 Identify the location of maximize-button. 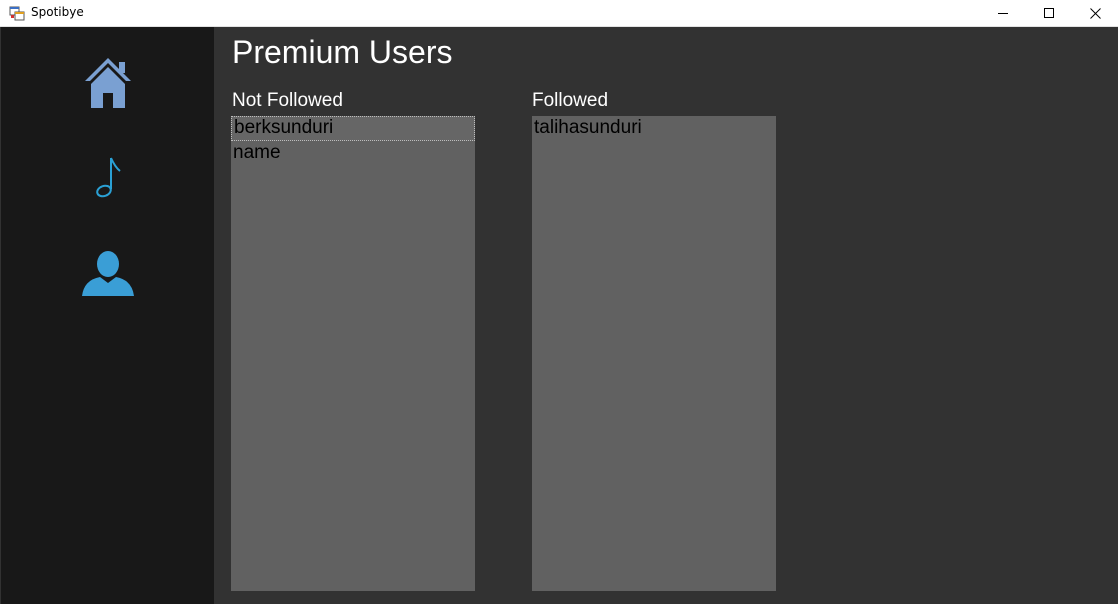
(1049, 13).